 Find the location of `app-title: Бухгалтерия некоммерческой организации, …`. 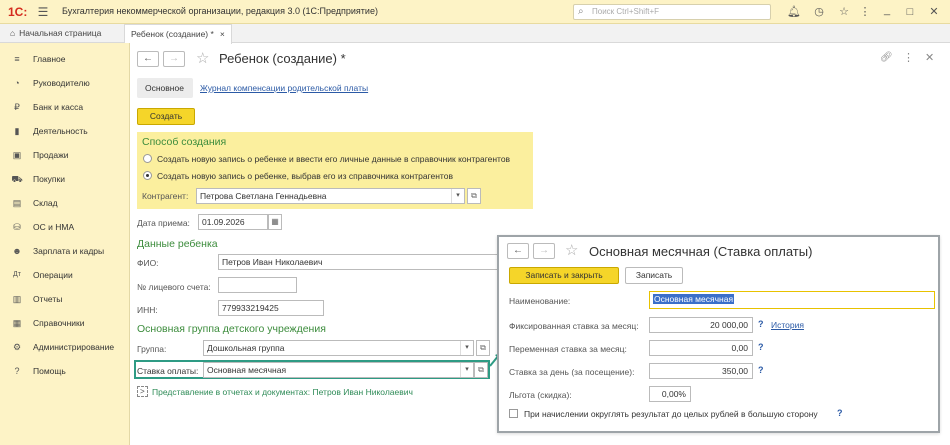

app-title: Бухгалтерия некоммерческой организации, … is located at coordinates (220, 11).